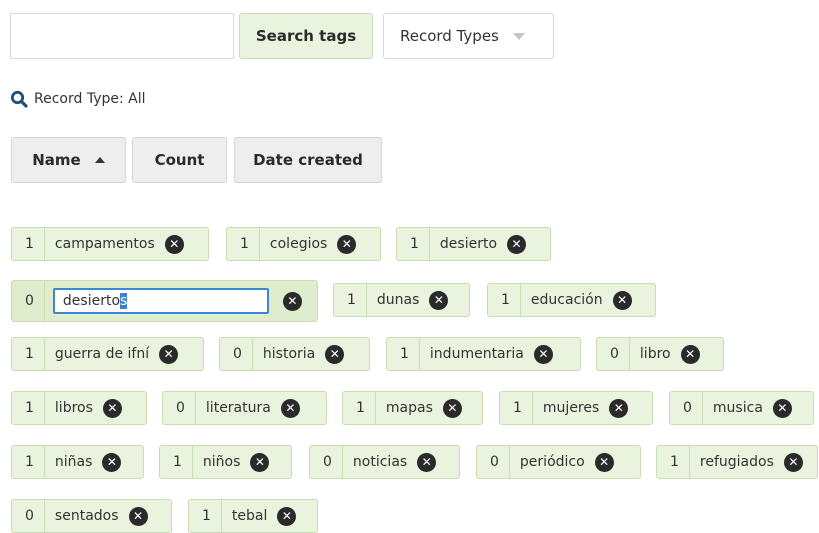 The width and height of the screenshot is (819, 533). I want to click on tag-name: refugiados, so click(737, 462).